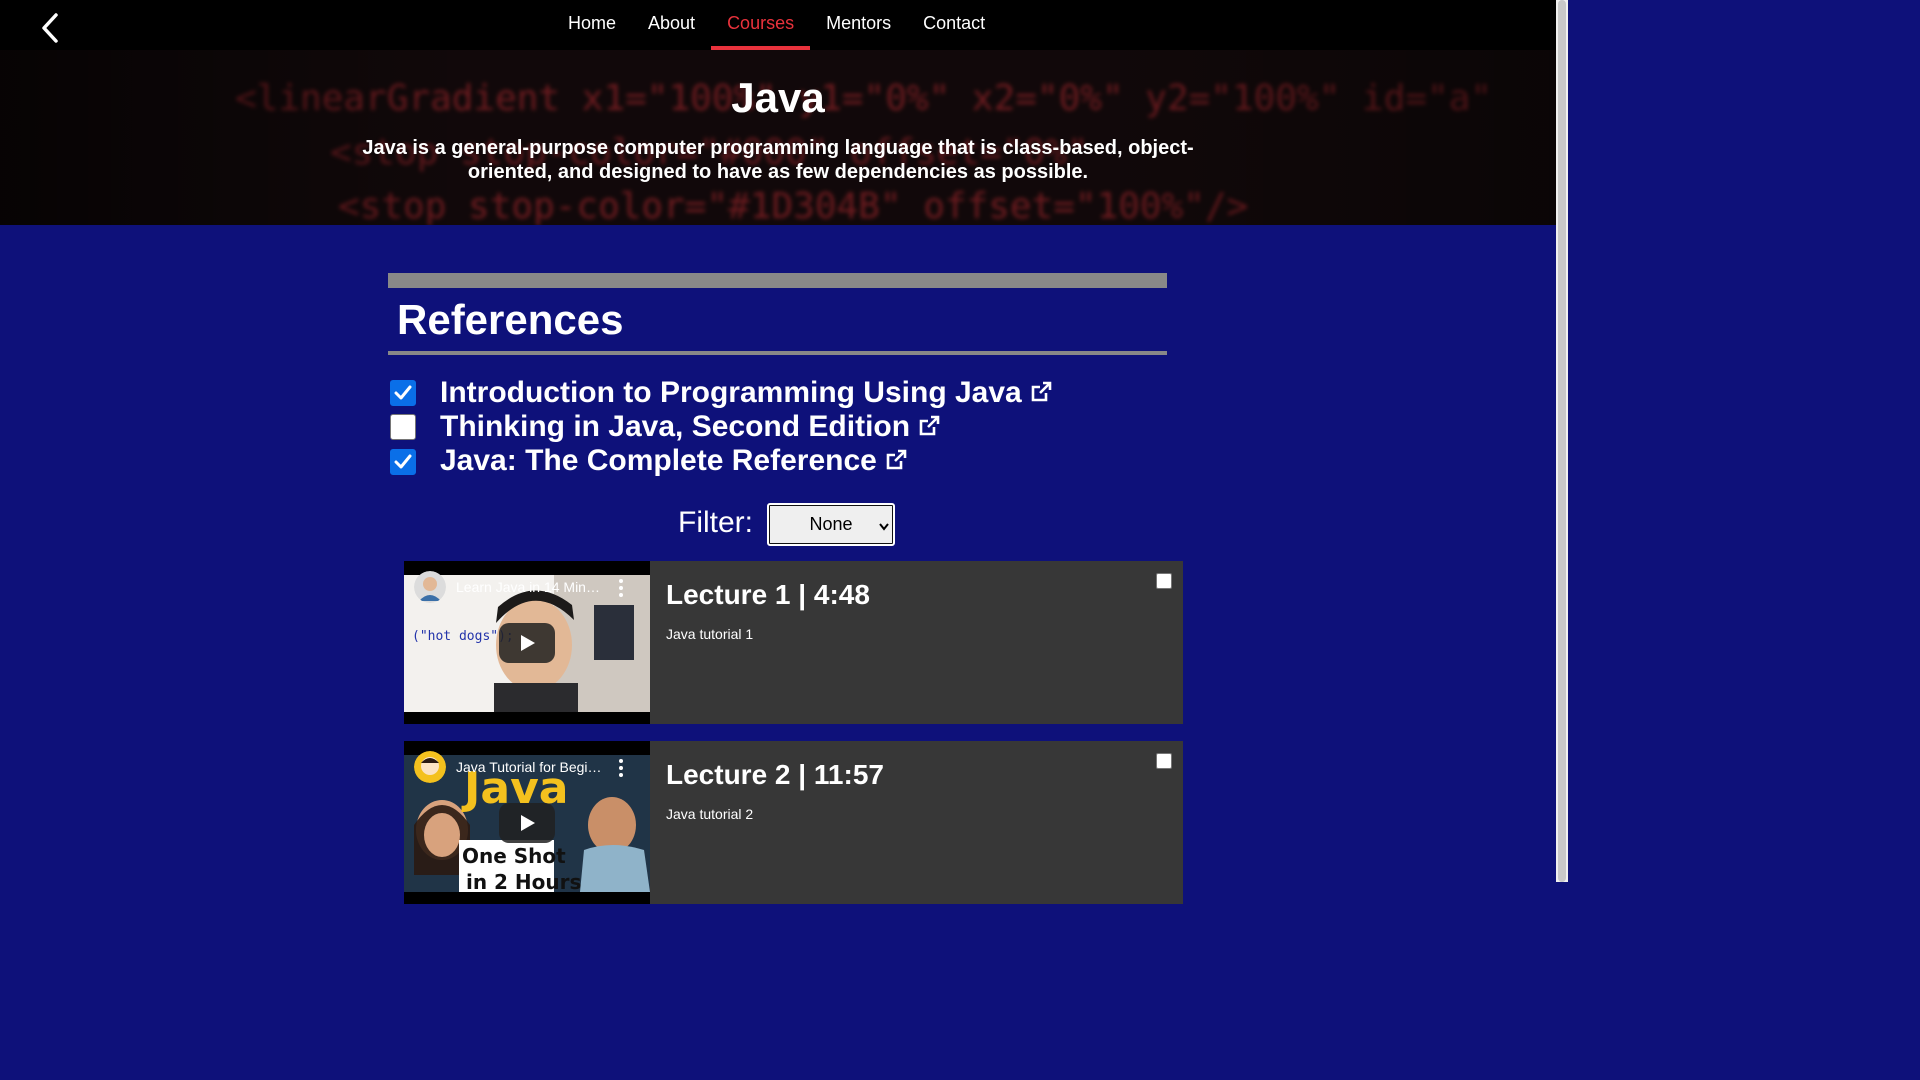  I want to click on divider, so click(777, 353).